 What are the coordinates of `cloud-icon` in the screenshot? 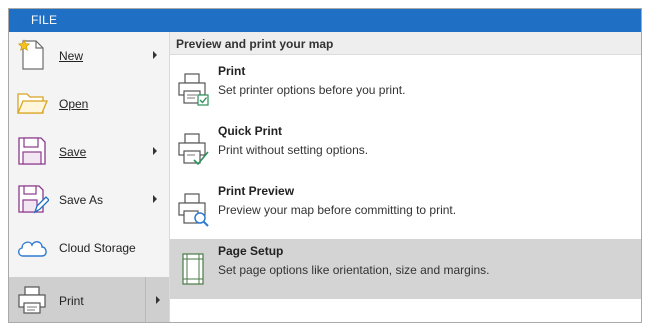 It's located at (32, 249).